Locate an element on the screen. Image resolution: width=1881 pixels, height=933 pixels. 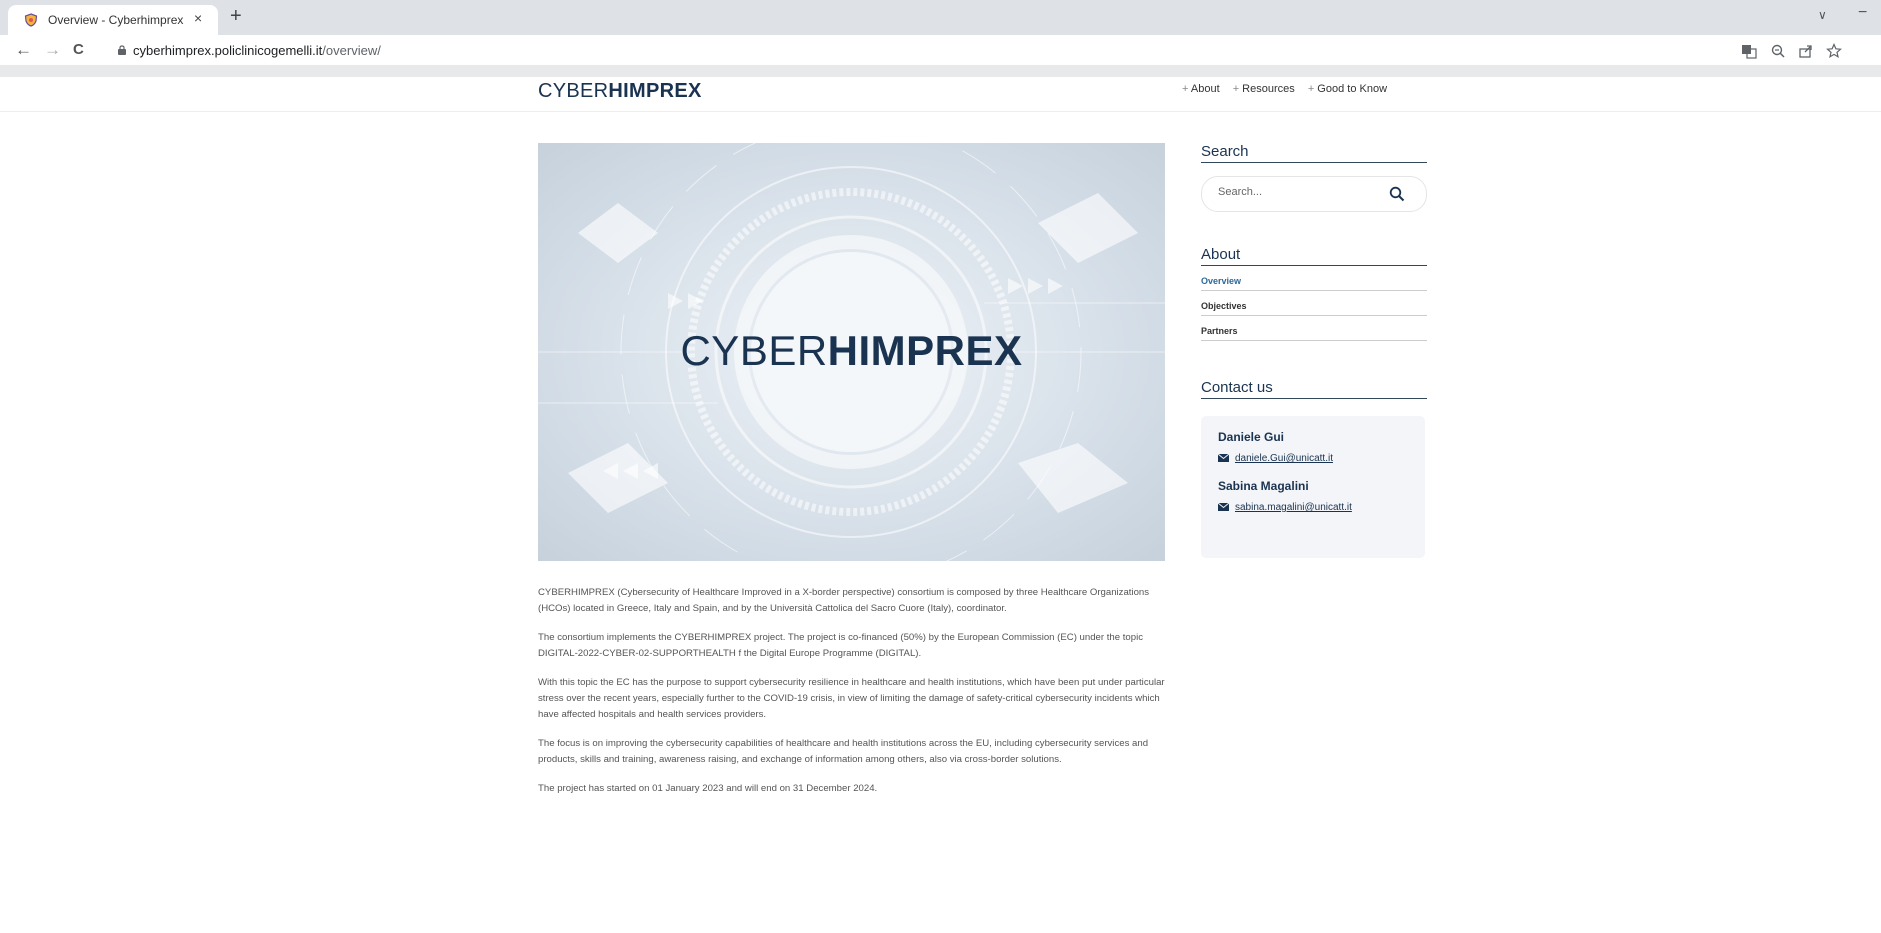
hero-image: CYBERHIMPREX is located at coordinates (851, 352).